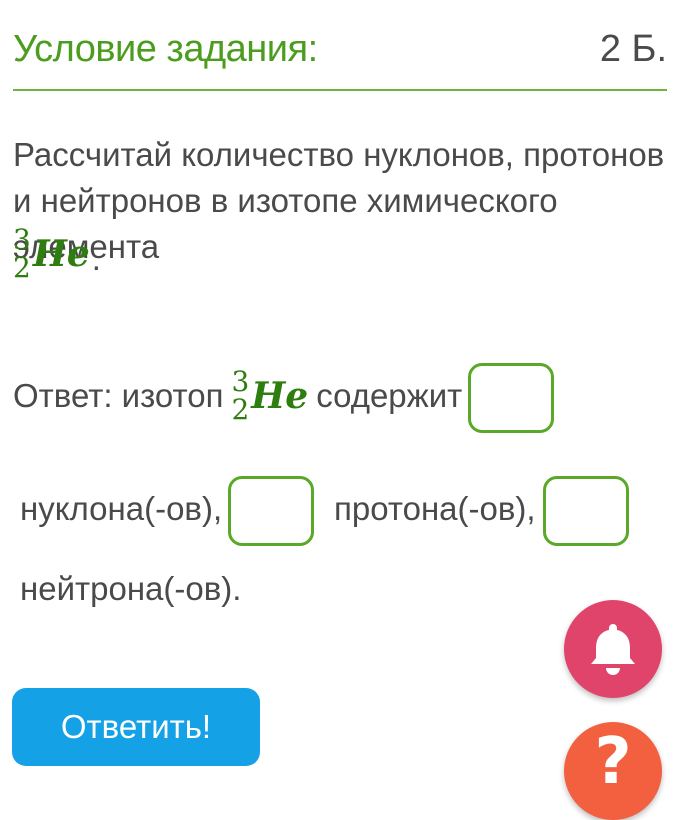 The image size is (700, 820). I want to click on protons-label: протона(-ов),, so click(435, 508).